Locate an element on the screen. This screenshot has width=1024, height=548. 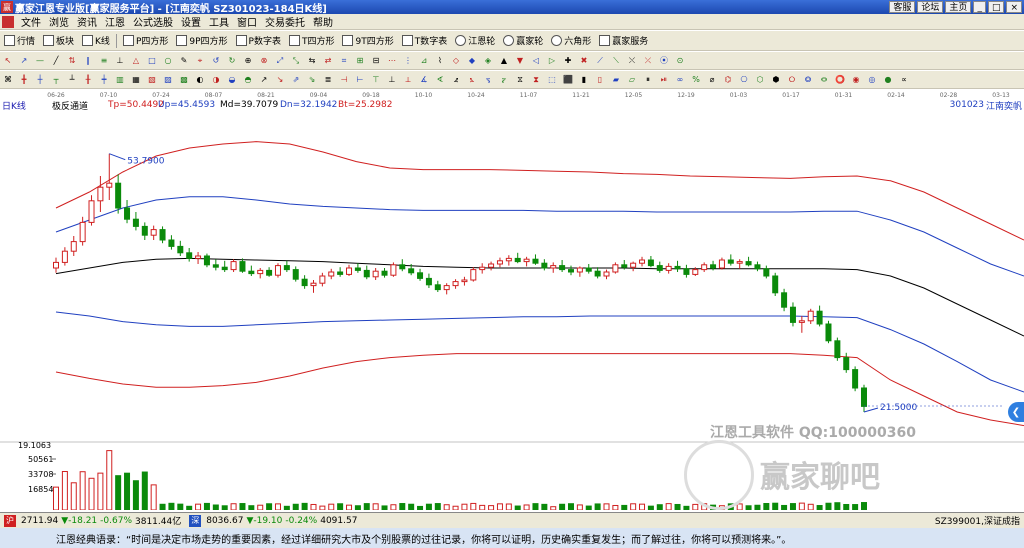
analysis-tool-icon: ⭖ is located at coordinates (824, 80).